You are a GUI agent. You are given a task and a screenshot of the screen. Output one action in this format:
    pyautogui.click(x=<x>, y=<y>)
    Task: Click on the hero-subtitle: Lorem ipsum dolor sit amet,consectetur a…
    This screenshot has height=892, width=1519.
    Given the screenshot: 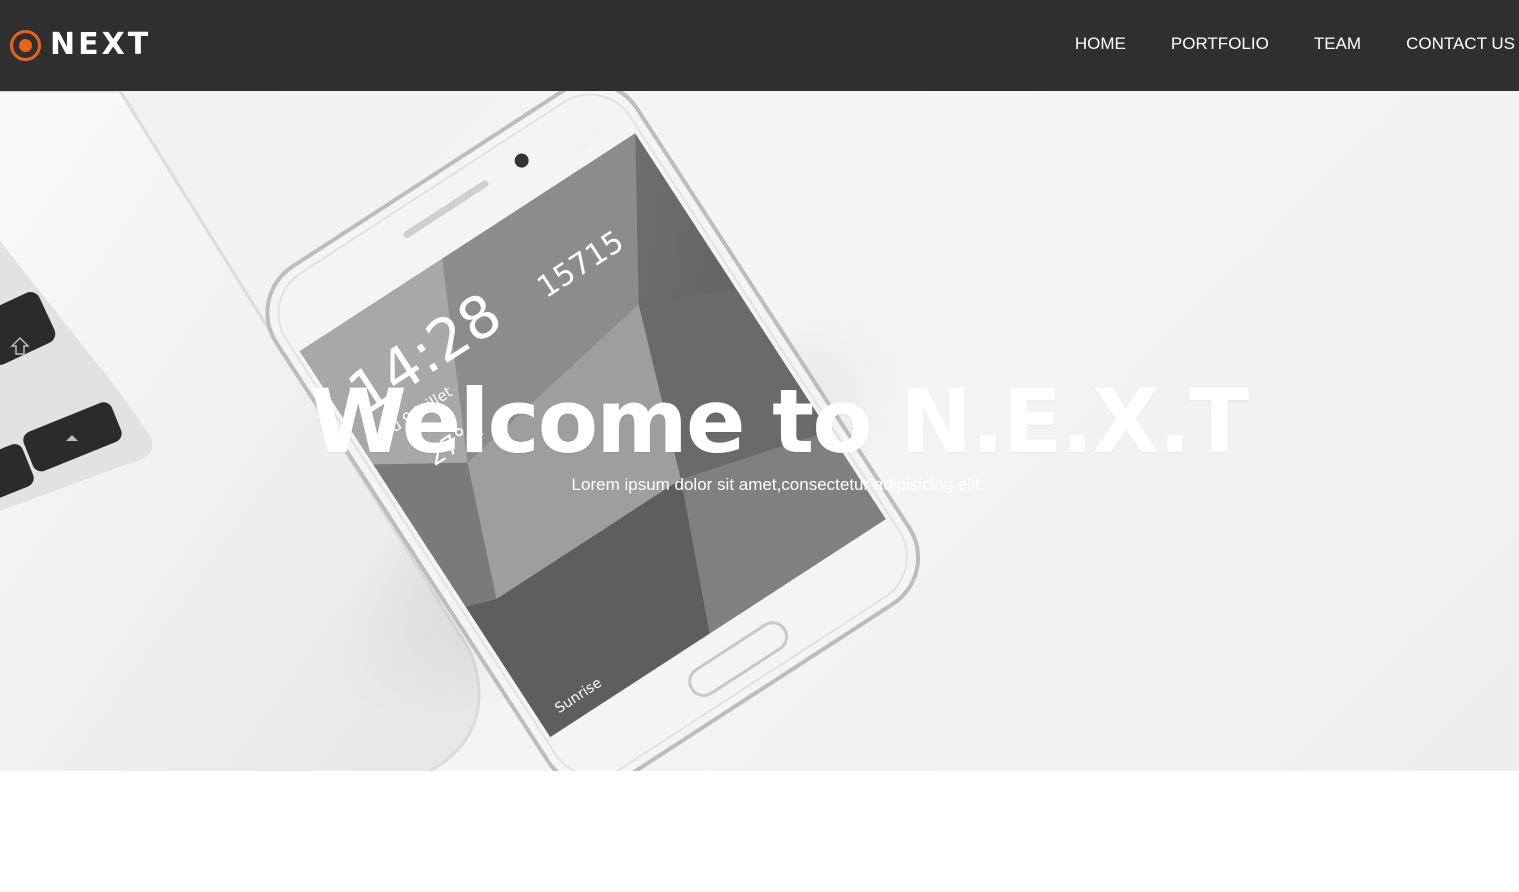 What is the action you would take?
    pyautogui.click(x=778, y=484)
    